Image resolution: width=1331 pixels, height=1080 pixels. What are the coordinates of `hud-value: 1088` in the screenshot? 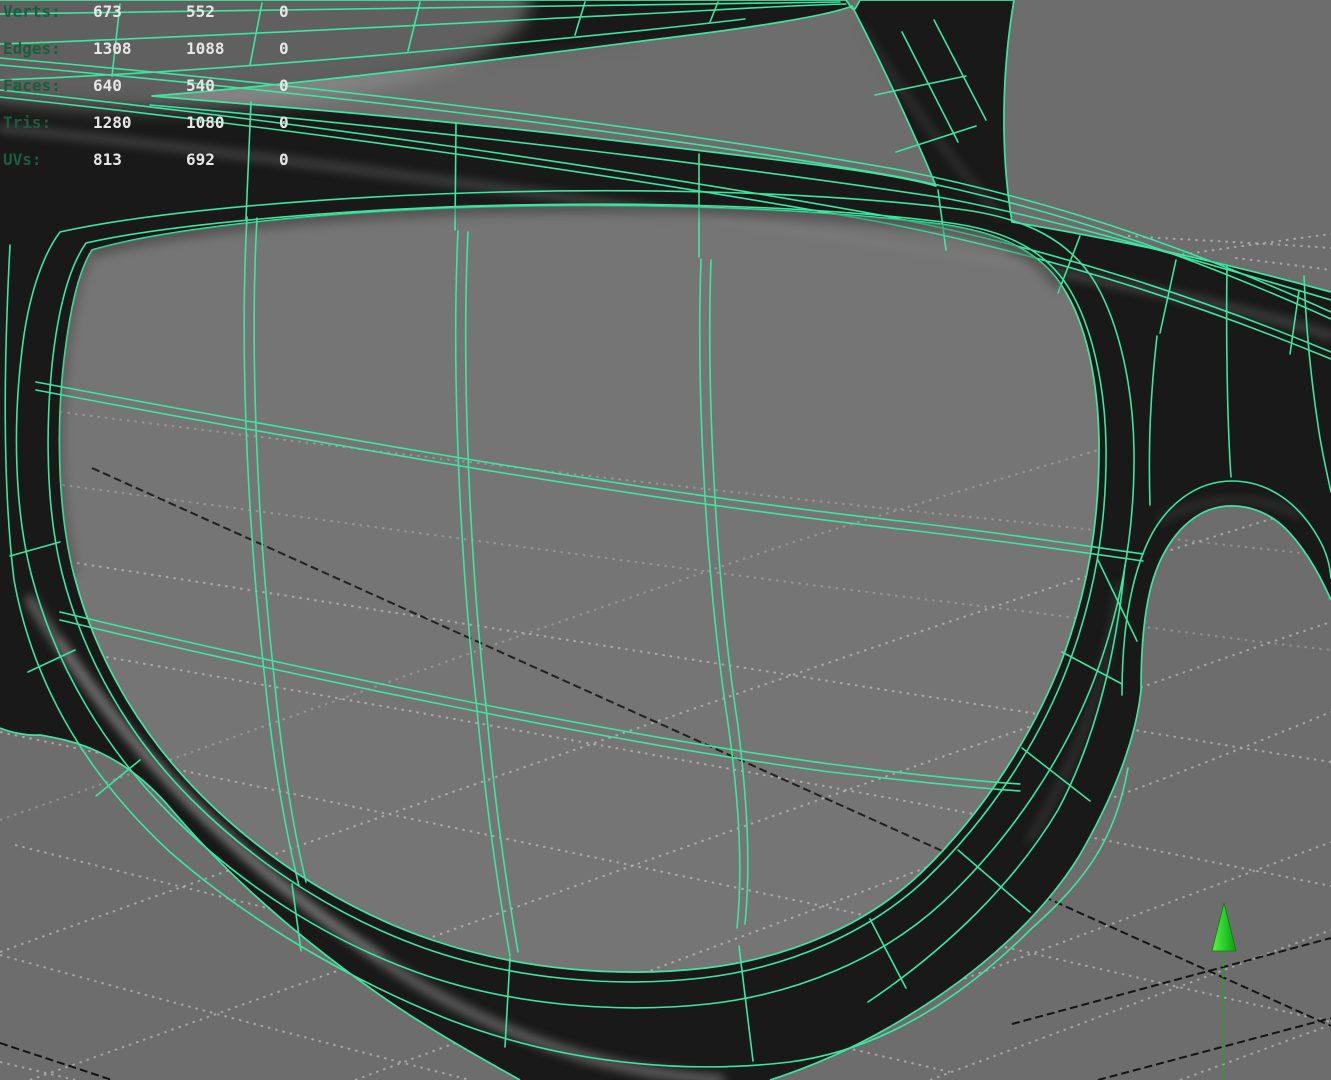 It's located at (205, 48).